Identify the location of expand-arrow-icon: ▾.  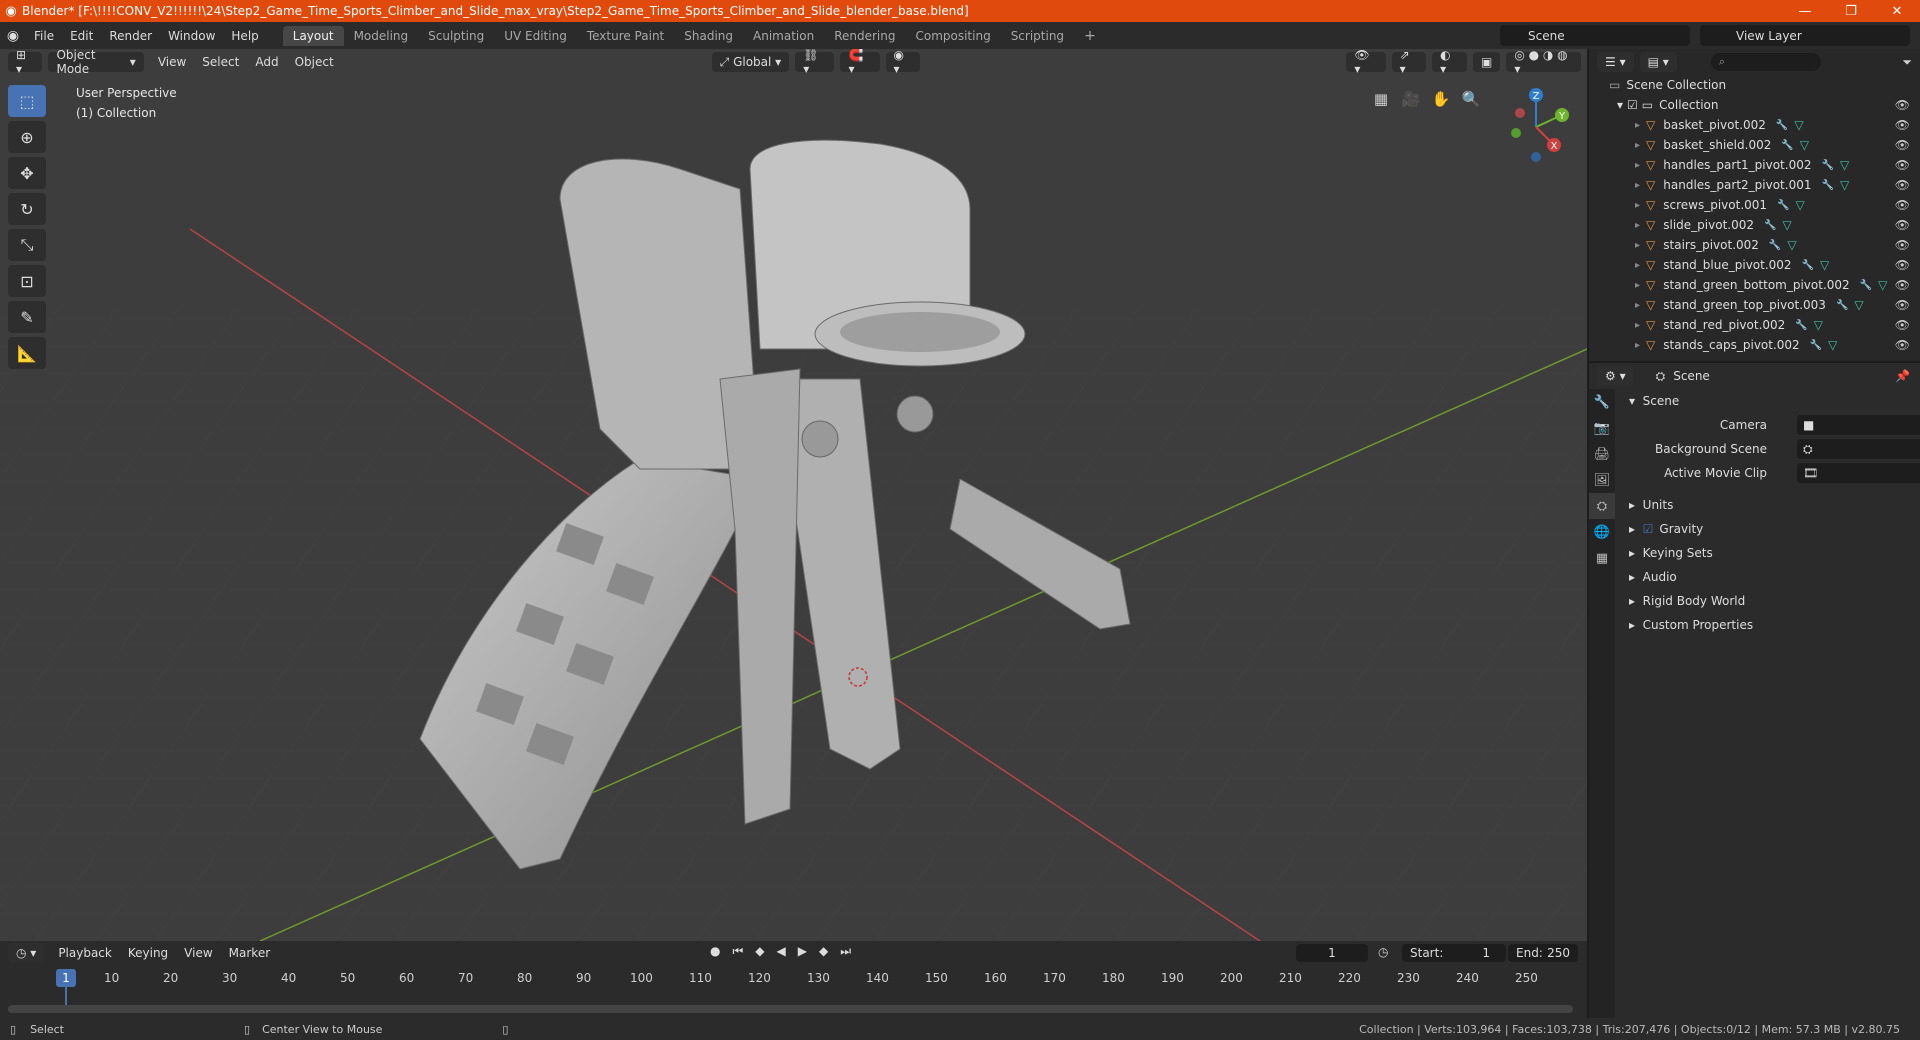
(1620, 105).